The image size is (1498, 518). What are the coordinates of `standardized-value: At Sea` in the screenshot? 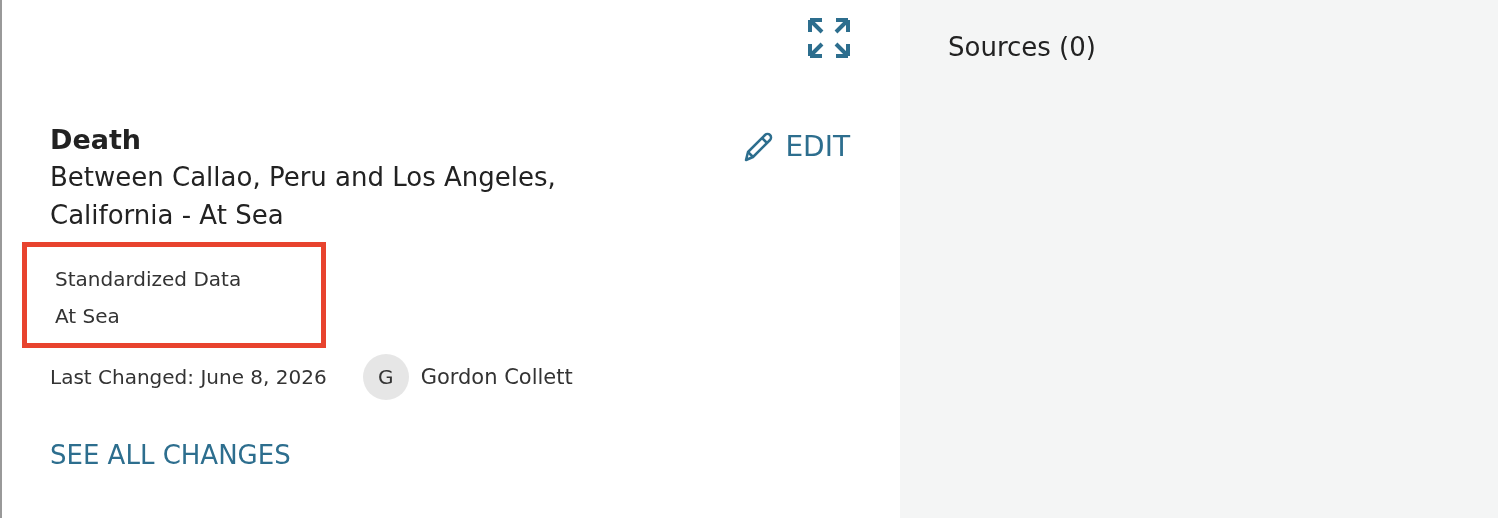 It's located at (88, 316).